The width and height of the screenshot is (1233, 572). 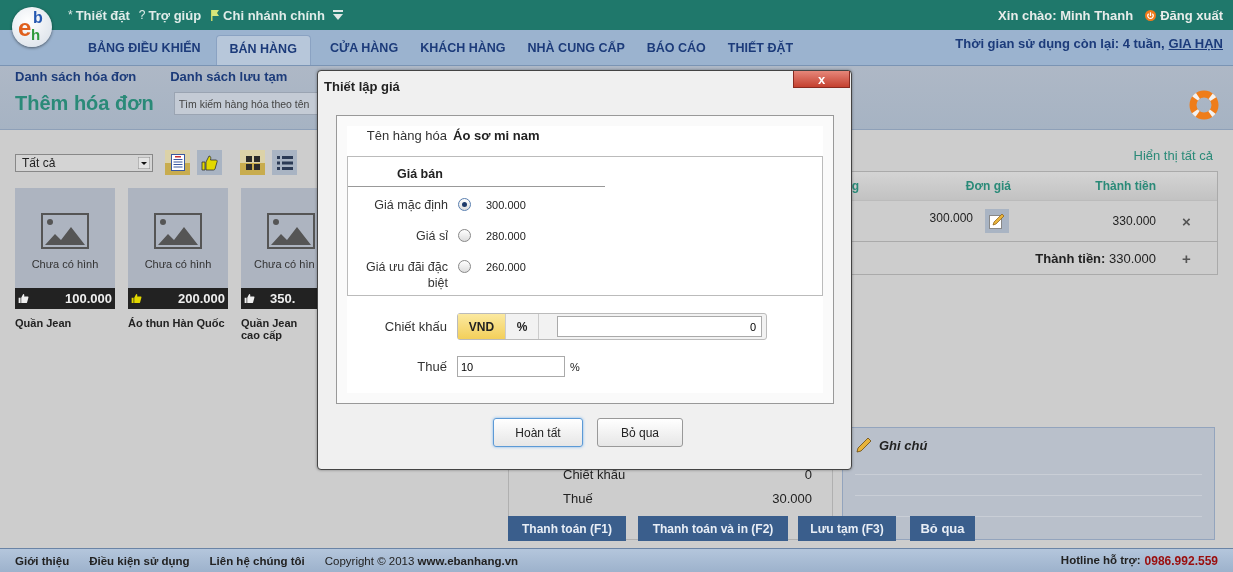 I want to click on grid-icon, so click(x=252, y=162).